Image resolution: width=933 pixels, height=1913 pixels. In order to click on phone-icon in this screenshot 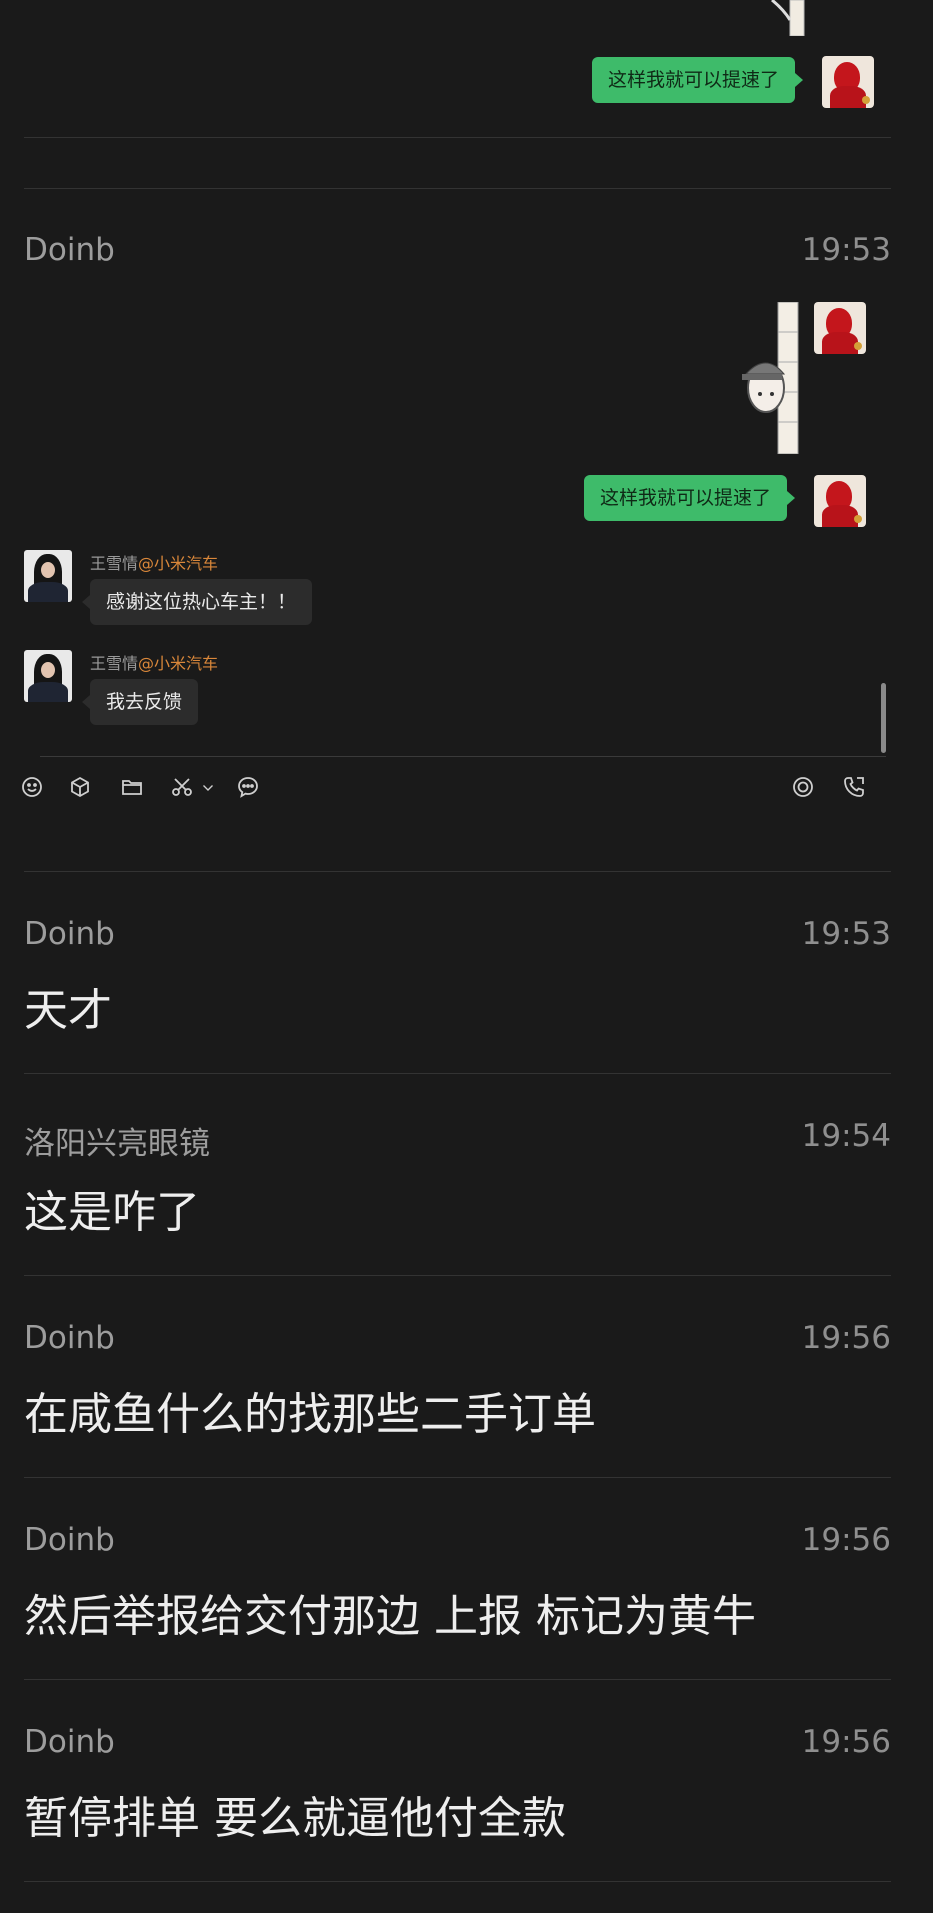, I will do `click(854, 787)`.